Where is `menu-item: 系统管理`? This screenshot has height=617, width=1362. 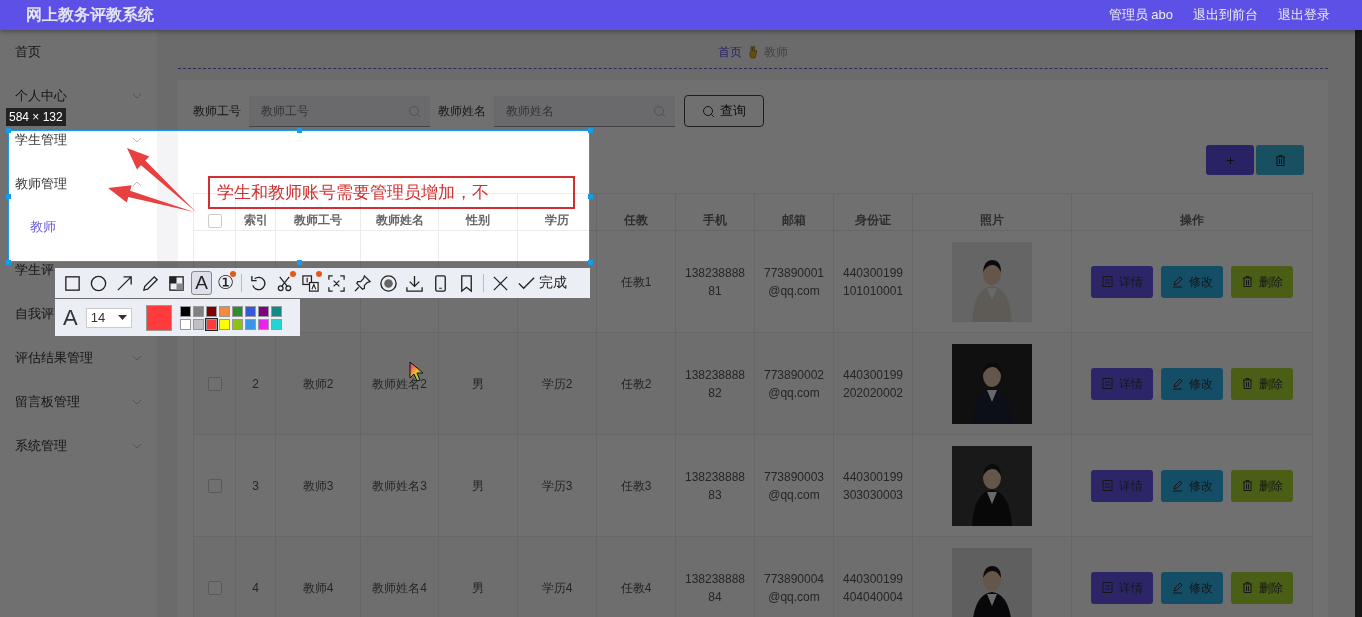 menu-item: 系统管理 is located at coordinates (41, 446).